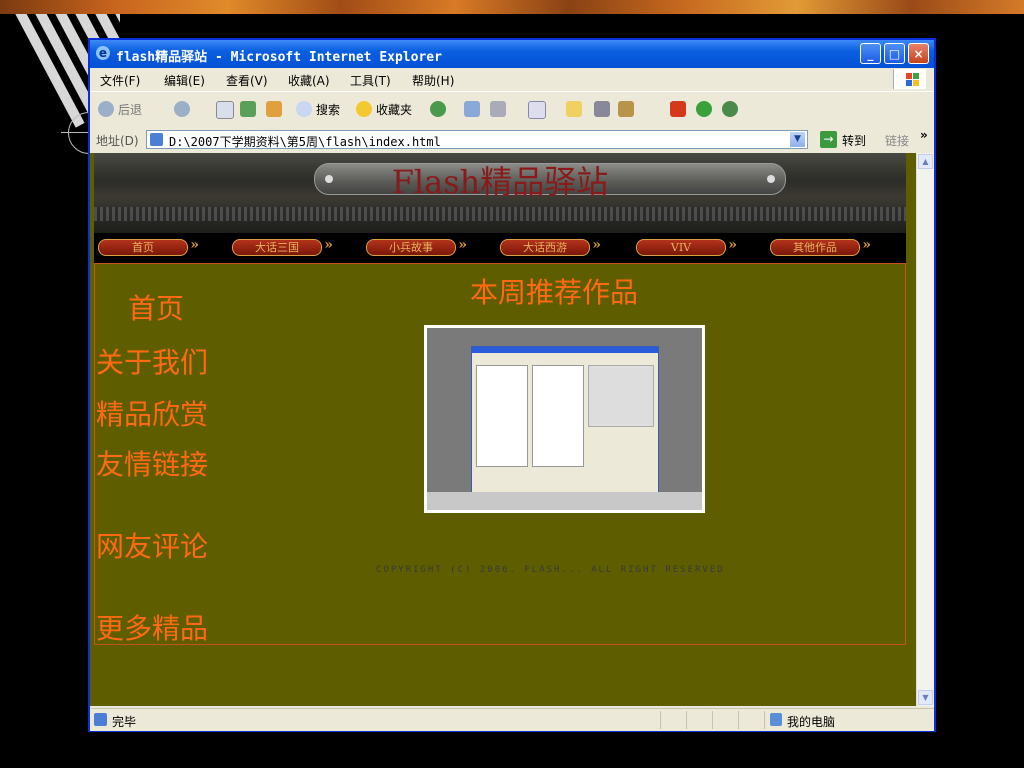 The image size is (1024, 768). I want to click on back-button: 后退, so click(130, 109).